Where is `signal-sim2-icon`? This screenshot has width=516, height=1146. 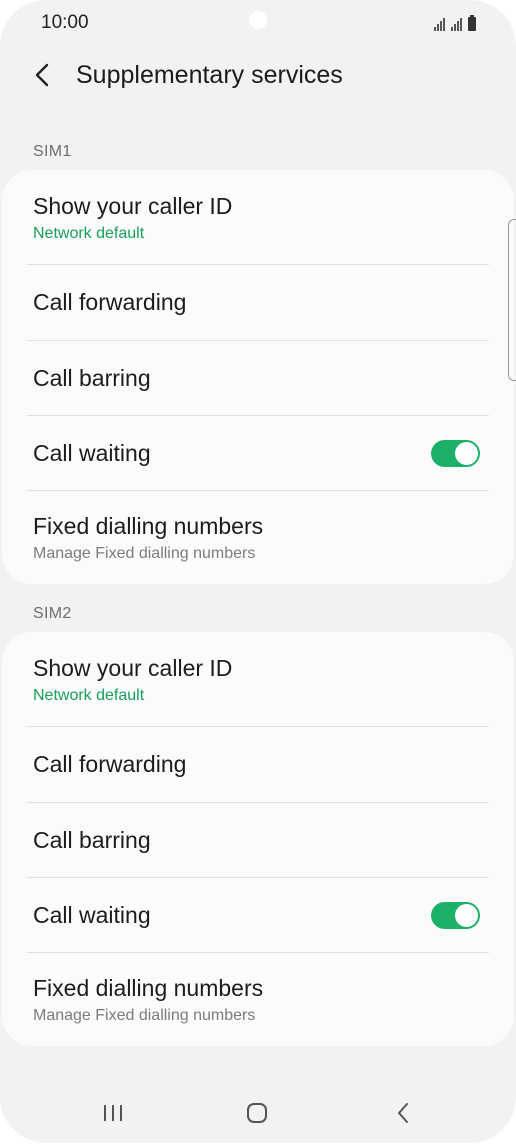 signal-sim2-icon is located at coordinates (456, 24).